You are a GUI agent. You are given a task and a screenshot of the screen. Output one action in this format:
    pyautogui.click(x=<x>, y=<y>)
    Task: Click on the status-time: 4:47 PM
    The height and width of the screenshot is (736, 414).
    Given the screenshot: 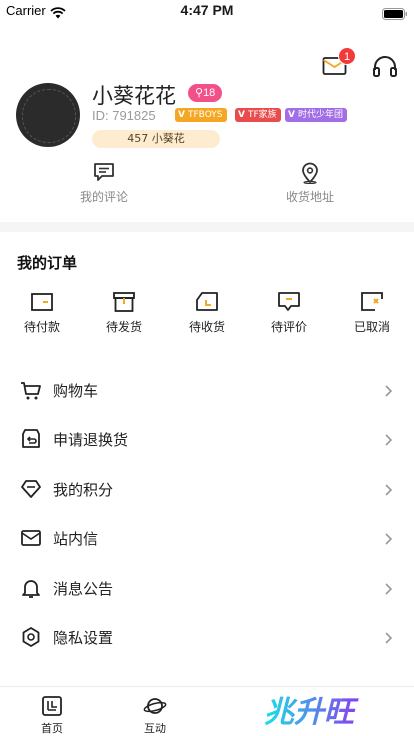 What is the action you would take?
    pyautogui.click(x=207, y=10)
    